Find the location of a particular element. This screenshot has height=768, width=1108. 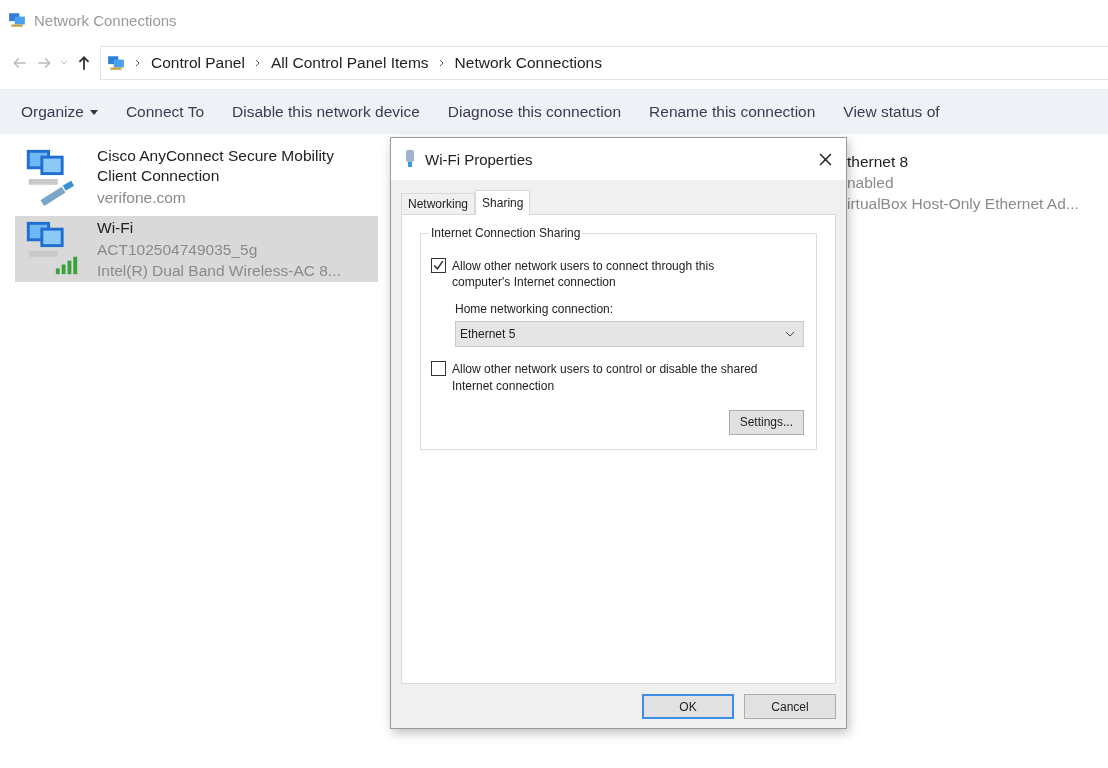

toolbar-button: Rename this connection is located at coordinates (732, 112).